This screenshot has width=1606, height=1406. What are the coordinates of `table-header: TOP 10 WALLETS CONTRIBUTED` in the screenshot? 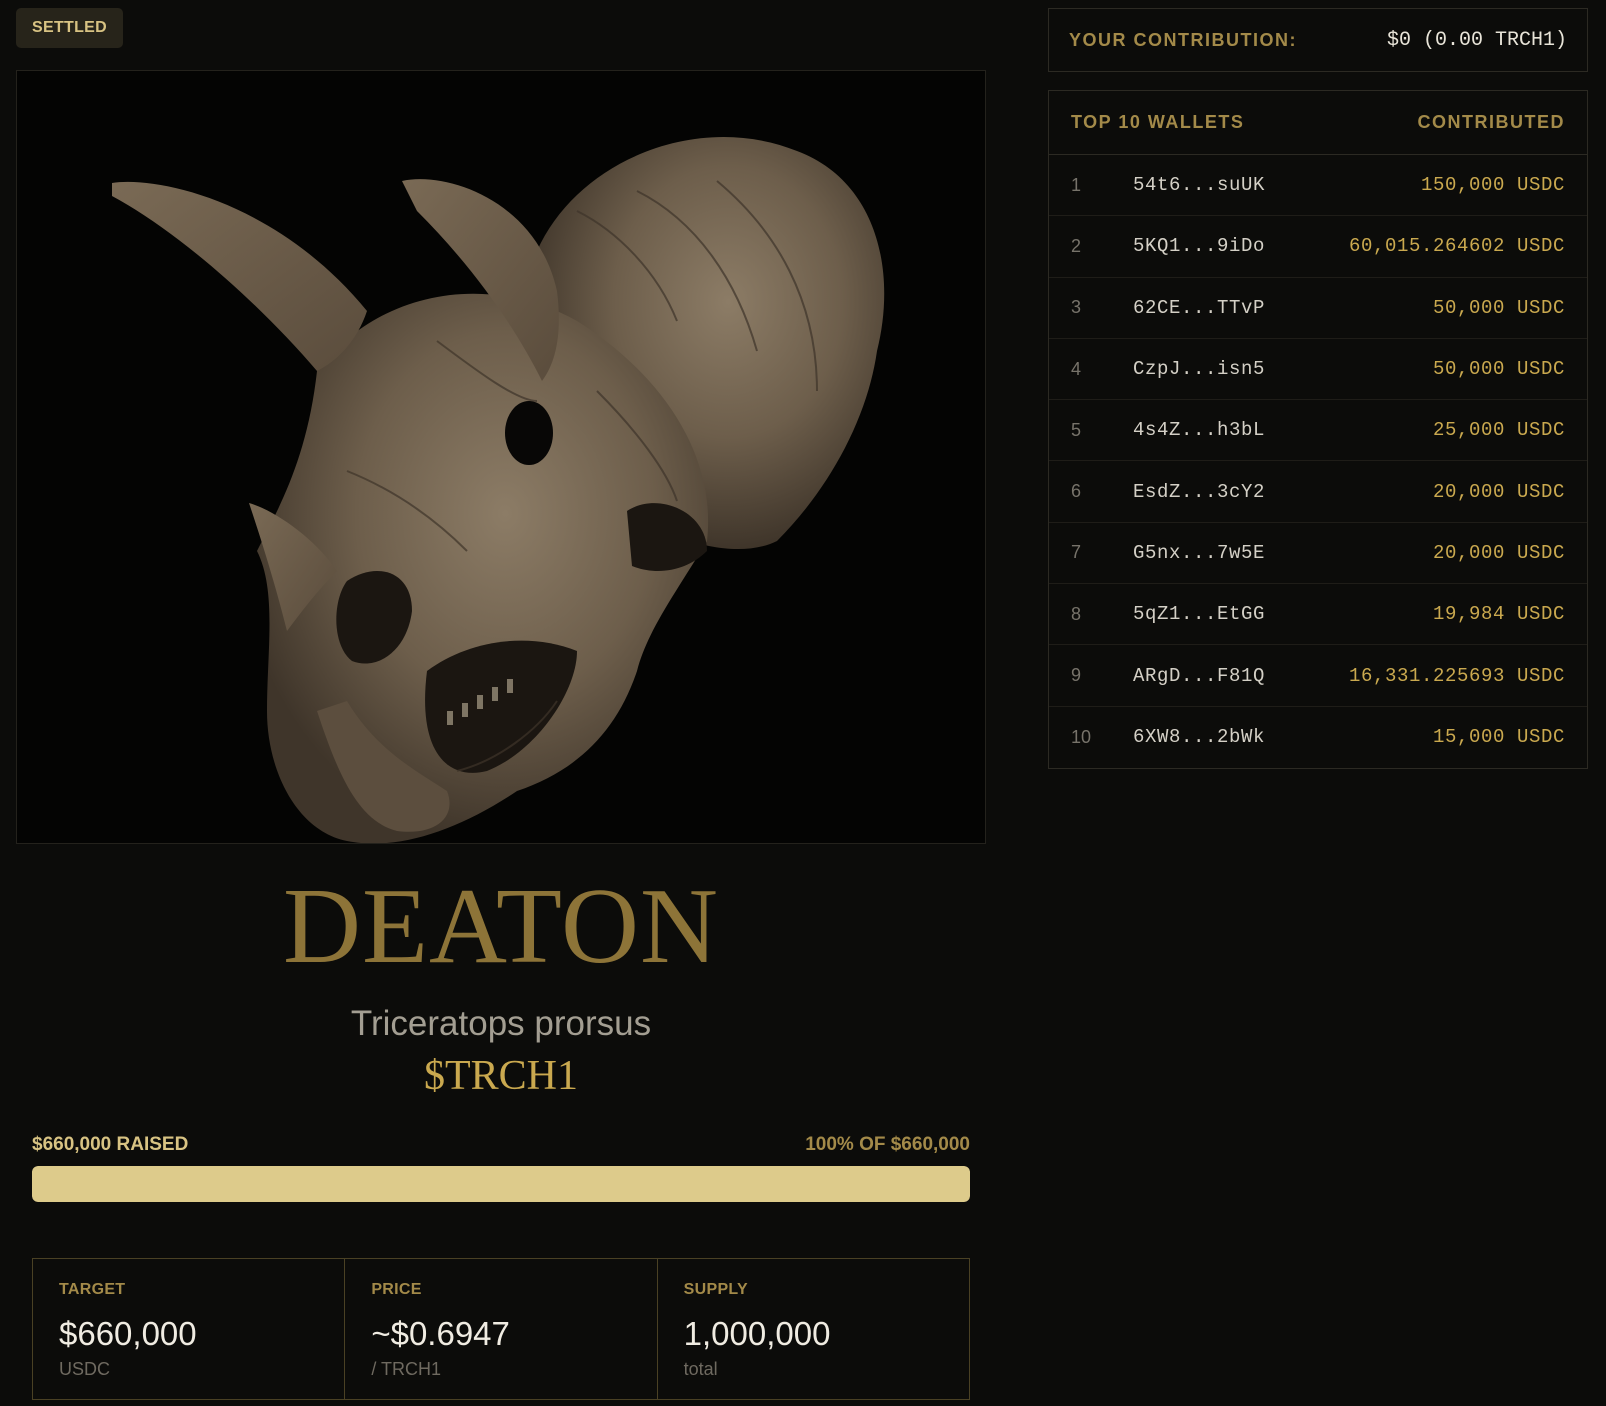 It's located at (1318, 123).